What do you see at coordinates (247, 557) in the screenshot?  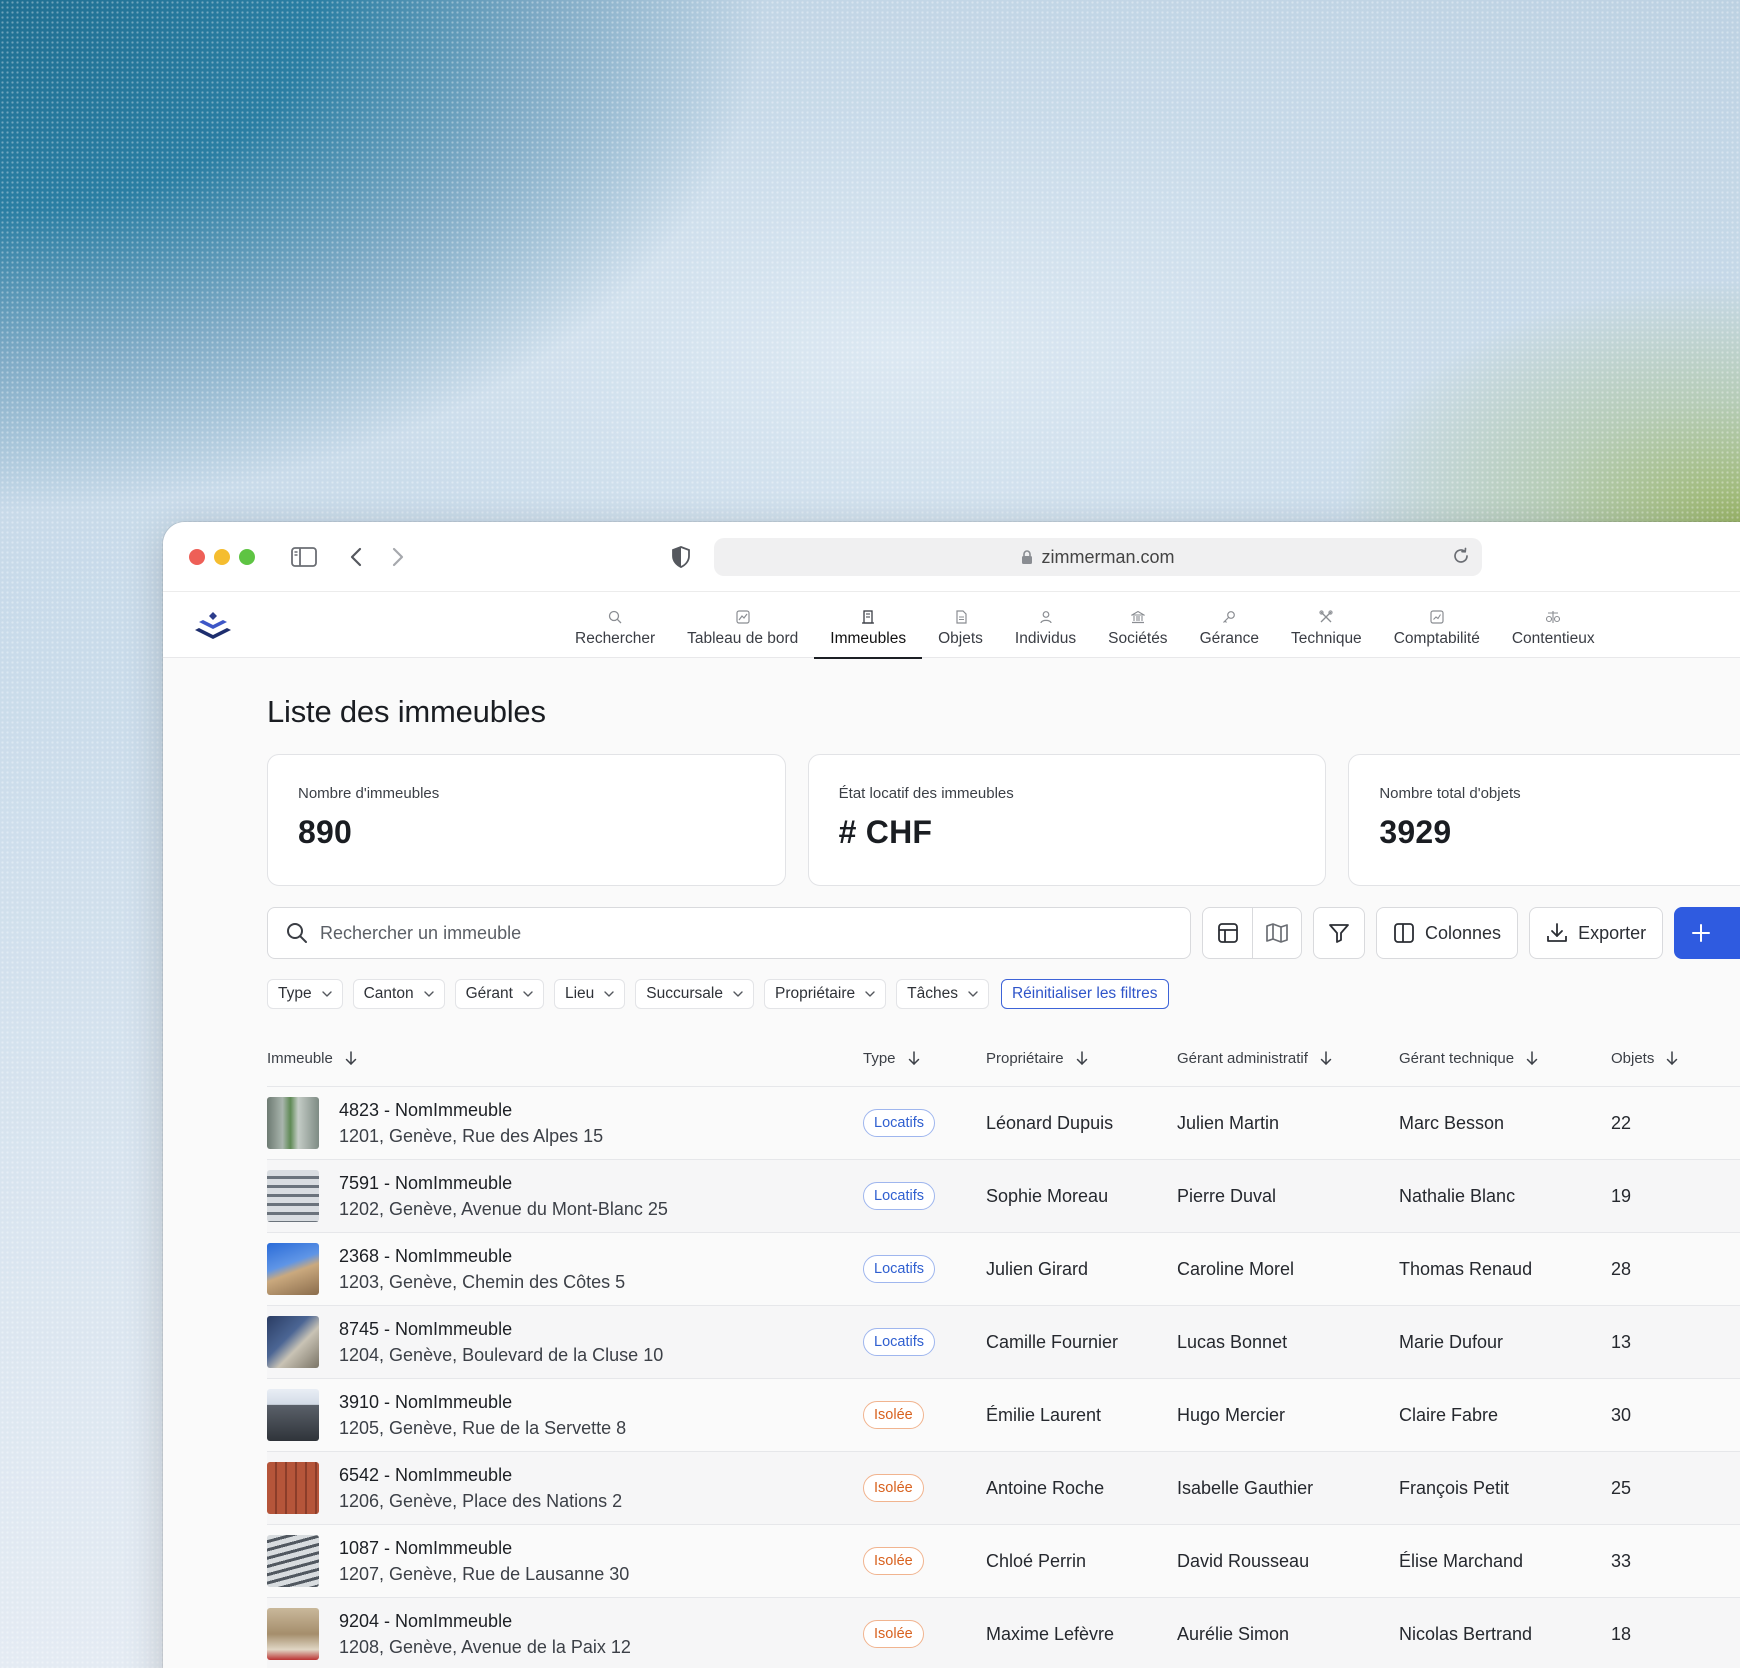 I see `maximize-window-button` at bounding box center [247, 557].